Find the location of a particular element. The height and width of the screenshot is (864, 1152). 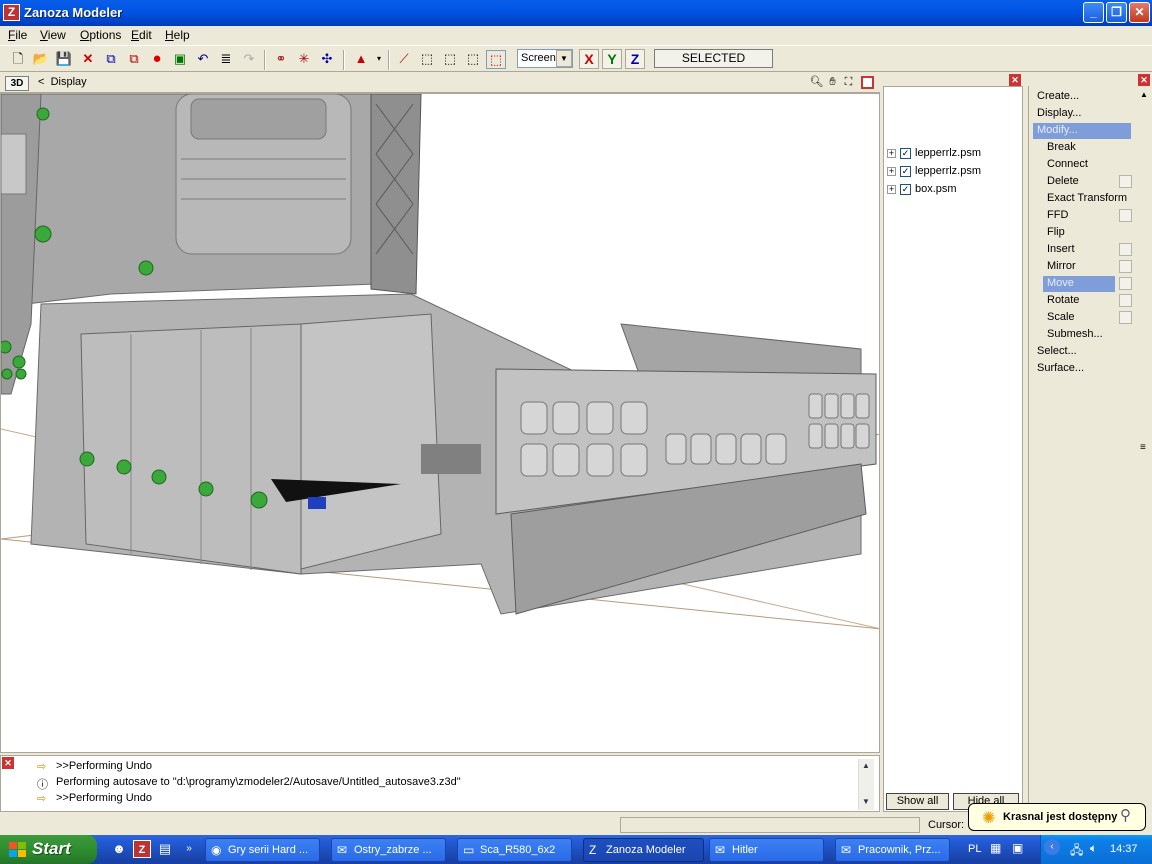

redo-icon: ↷ is located at coordinates (249, 59).